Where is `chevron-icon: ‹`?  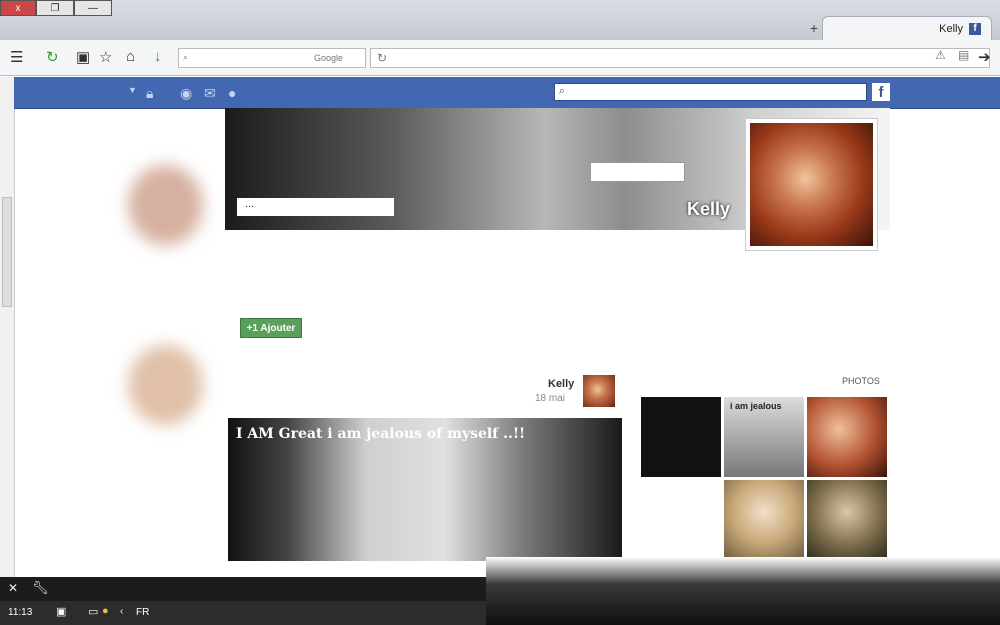 chevron-icon: ‹ is located at coordinates (121, 611).